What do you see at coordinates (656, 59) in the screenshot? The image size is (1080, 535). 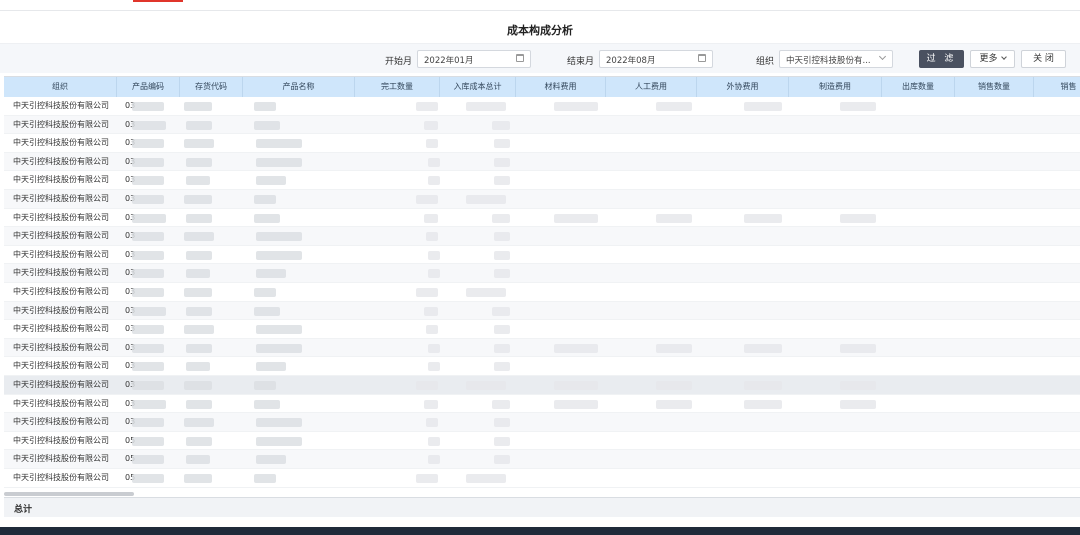 I see `end-month-input: 2022年08月` at bounding box center [656, 59].